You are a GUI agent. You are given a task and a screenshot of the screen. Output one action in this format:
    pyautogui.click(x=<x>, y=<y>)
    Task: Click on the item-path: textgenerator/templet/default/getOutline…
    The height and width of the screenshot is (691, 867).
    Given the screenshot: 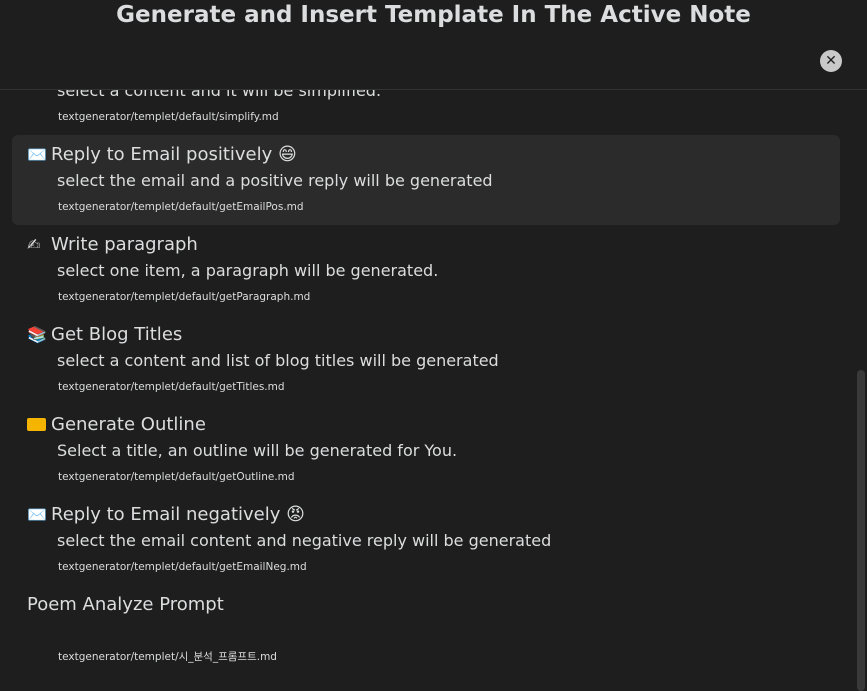 What is the action you would take?
    pyautogui.click(x=176, y=477)
    